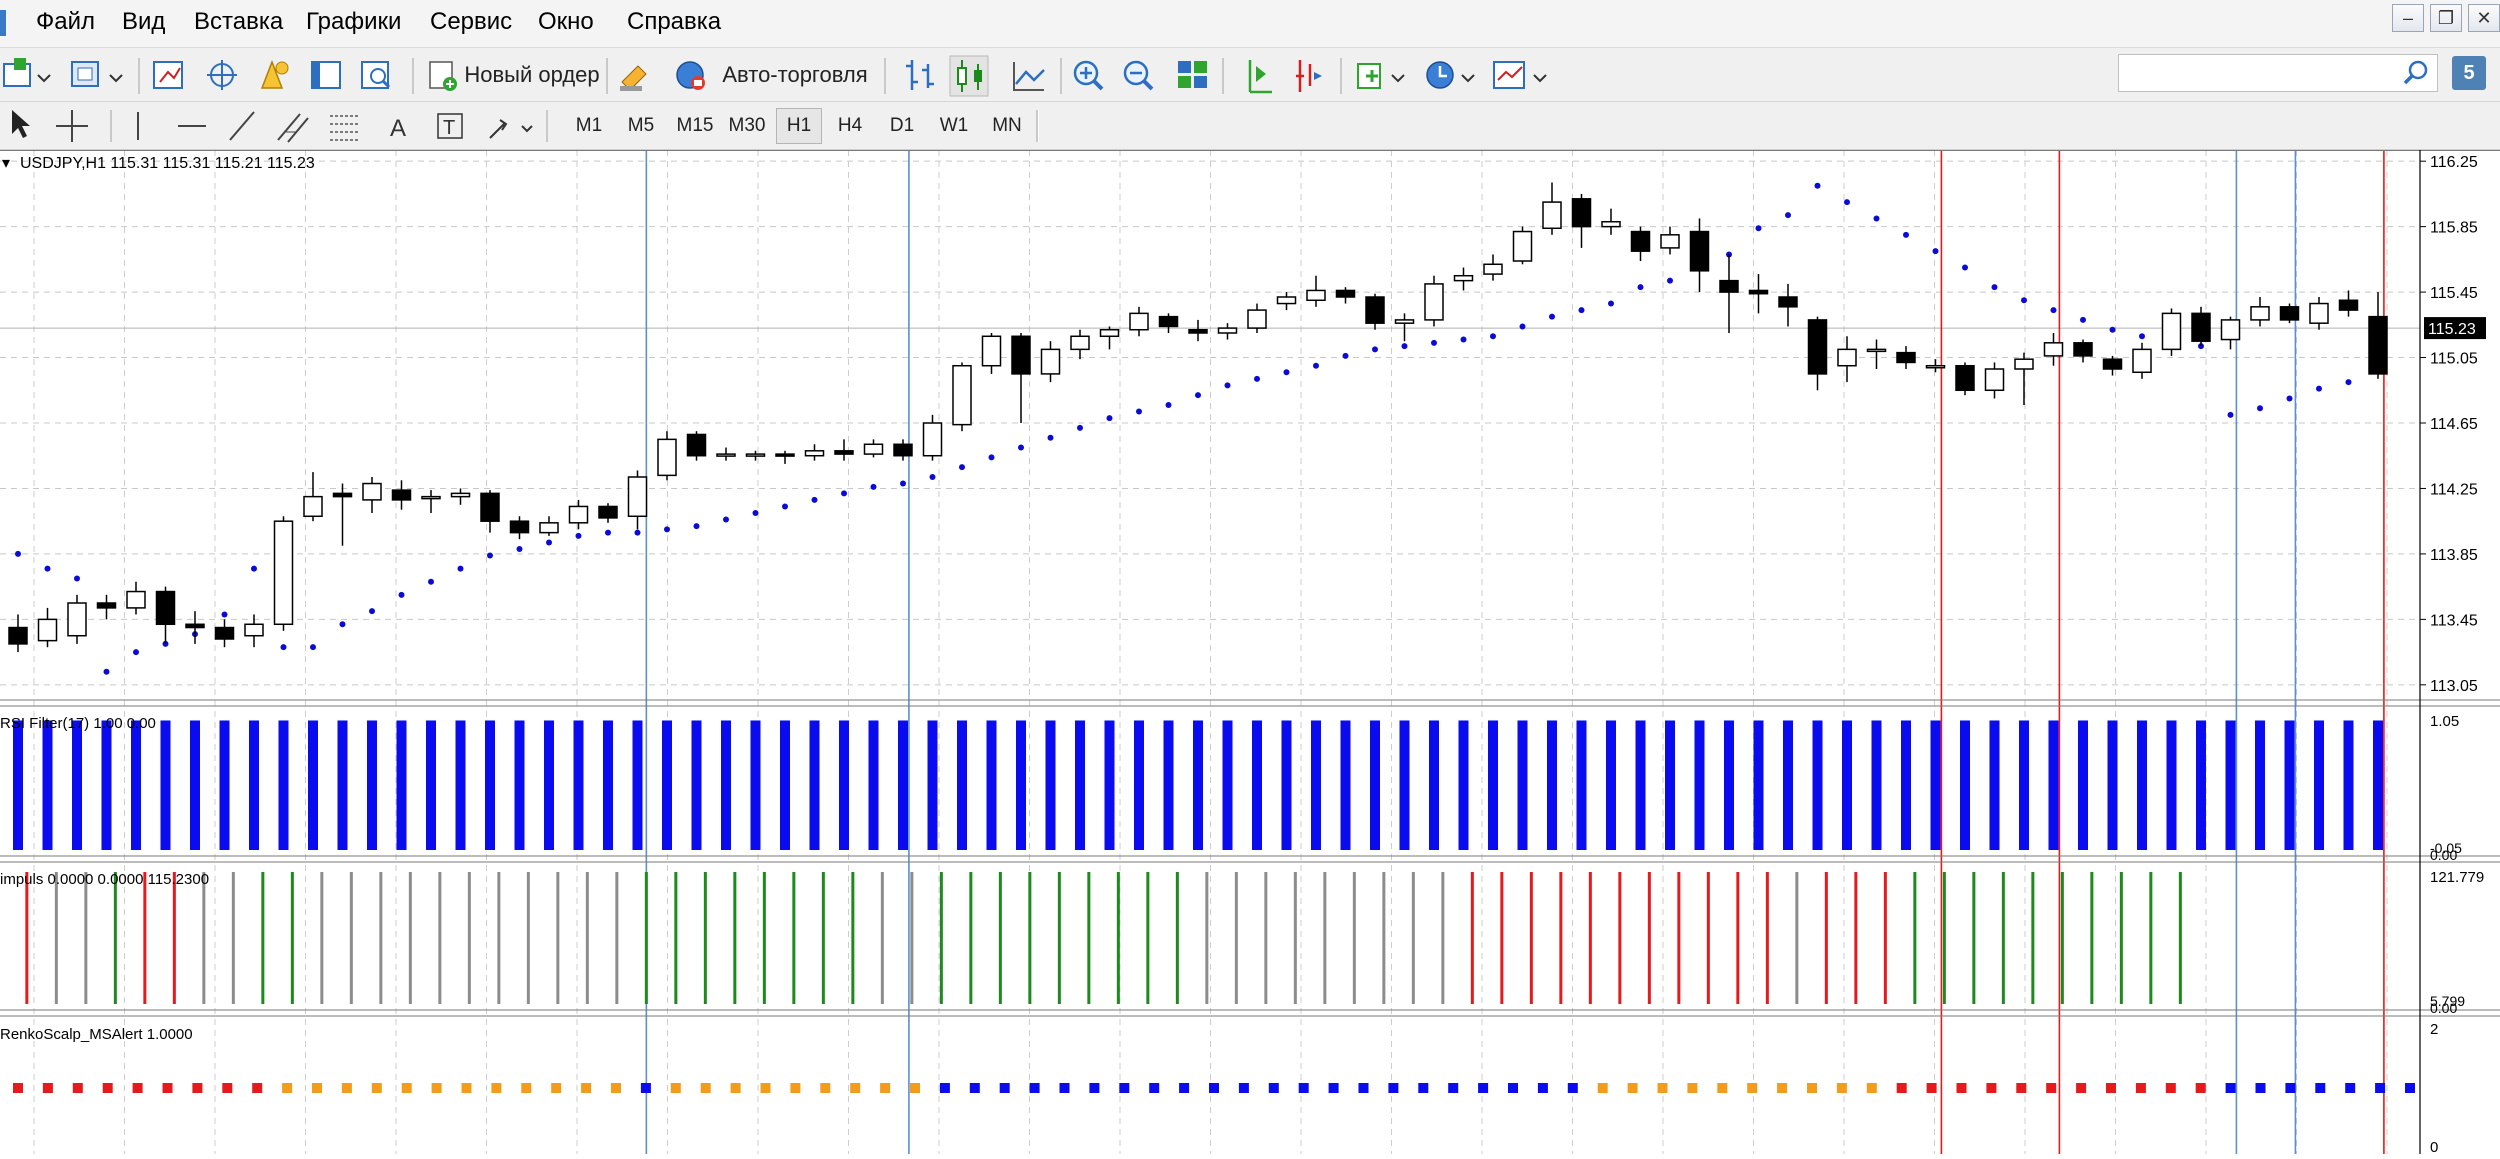 This screenshot has width=2500, height=1159. What do you see at coordinates (274, 74) in the screenshot?
I see `navigator-icon` at bounding box center [274, 74].